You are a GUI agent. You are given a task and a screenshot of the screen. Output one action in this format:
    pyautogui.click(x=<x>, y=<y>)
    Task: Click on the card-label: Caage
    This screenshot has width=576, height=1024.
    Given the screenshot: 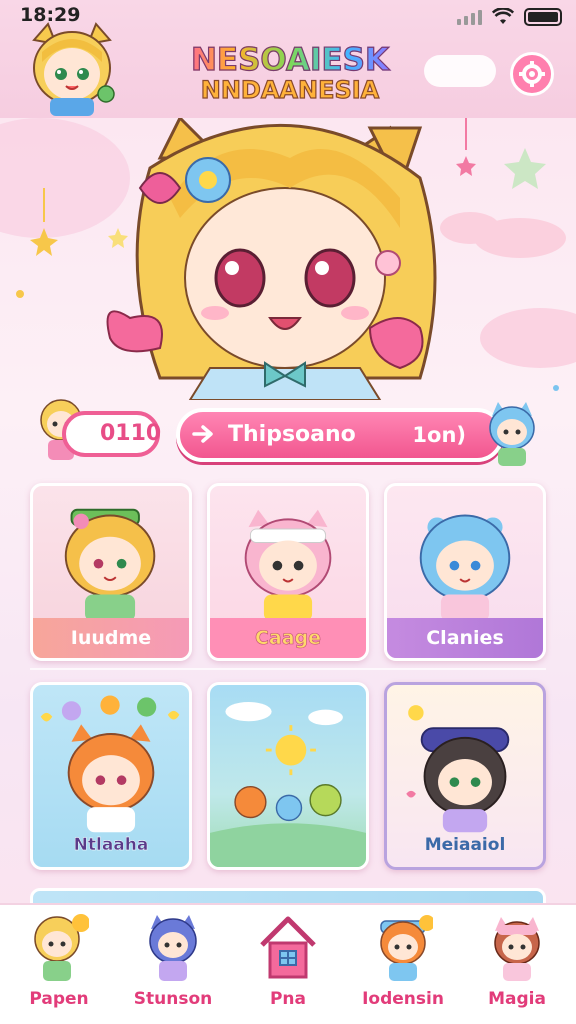 What is the action you would take?
    pyautogui.click(x=288, y=638)
    